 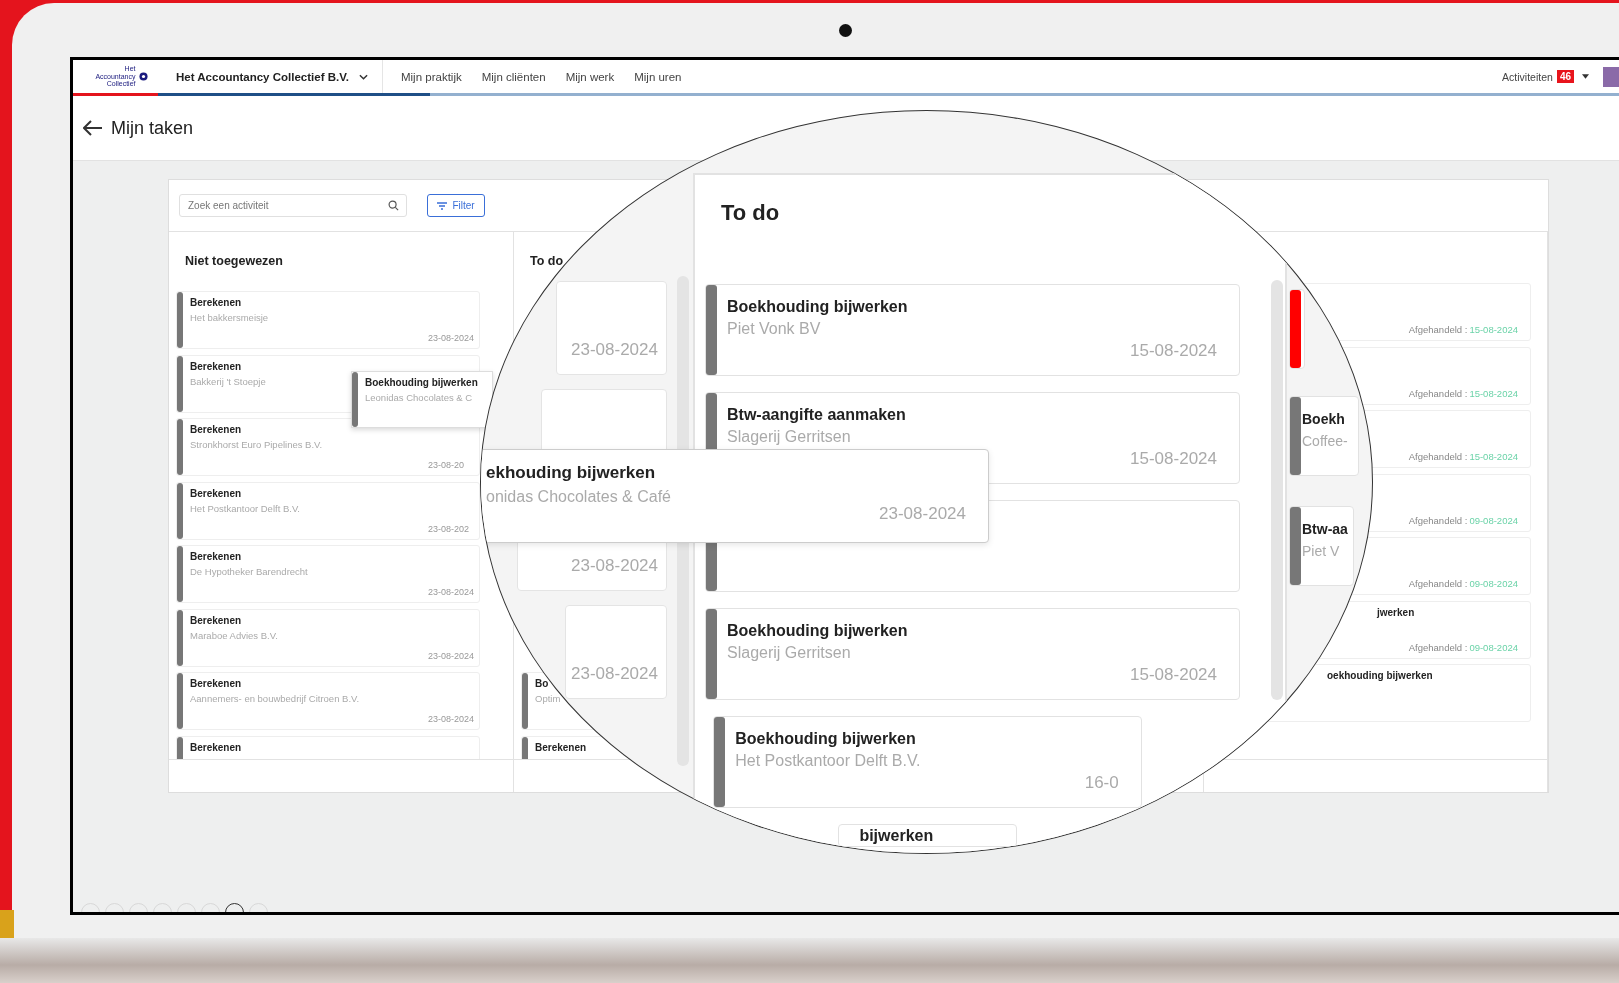 I want to click on client-name: Maraboe Advies B.V., so click(x=234, y=635).